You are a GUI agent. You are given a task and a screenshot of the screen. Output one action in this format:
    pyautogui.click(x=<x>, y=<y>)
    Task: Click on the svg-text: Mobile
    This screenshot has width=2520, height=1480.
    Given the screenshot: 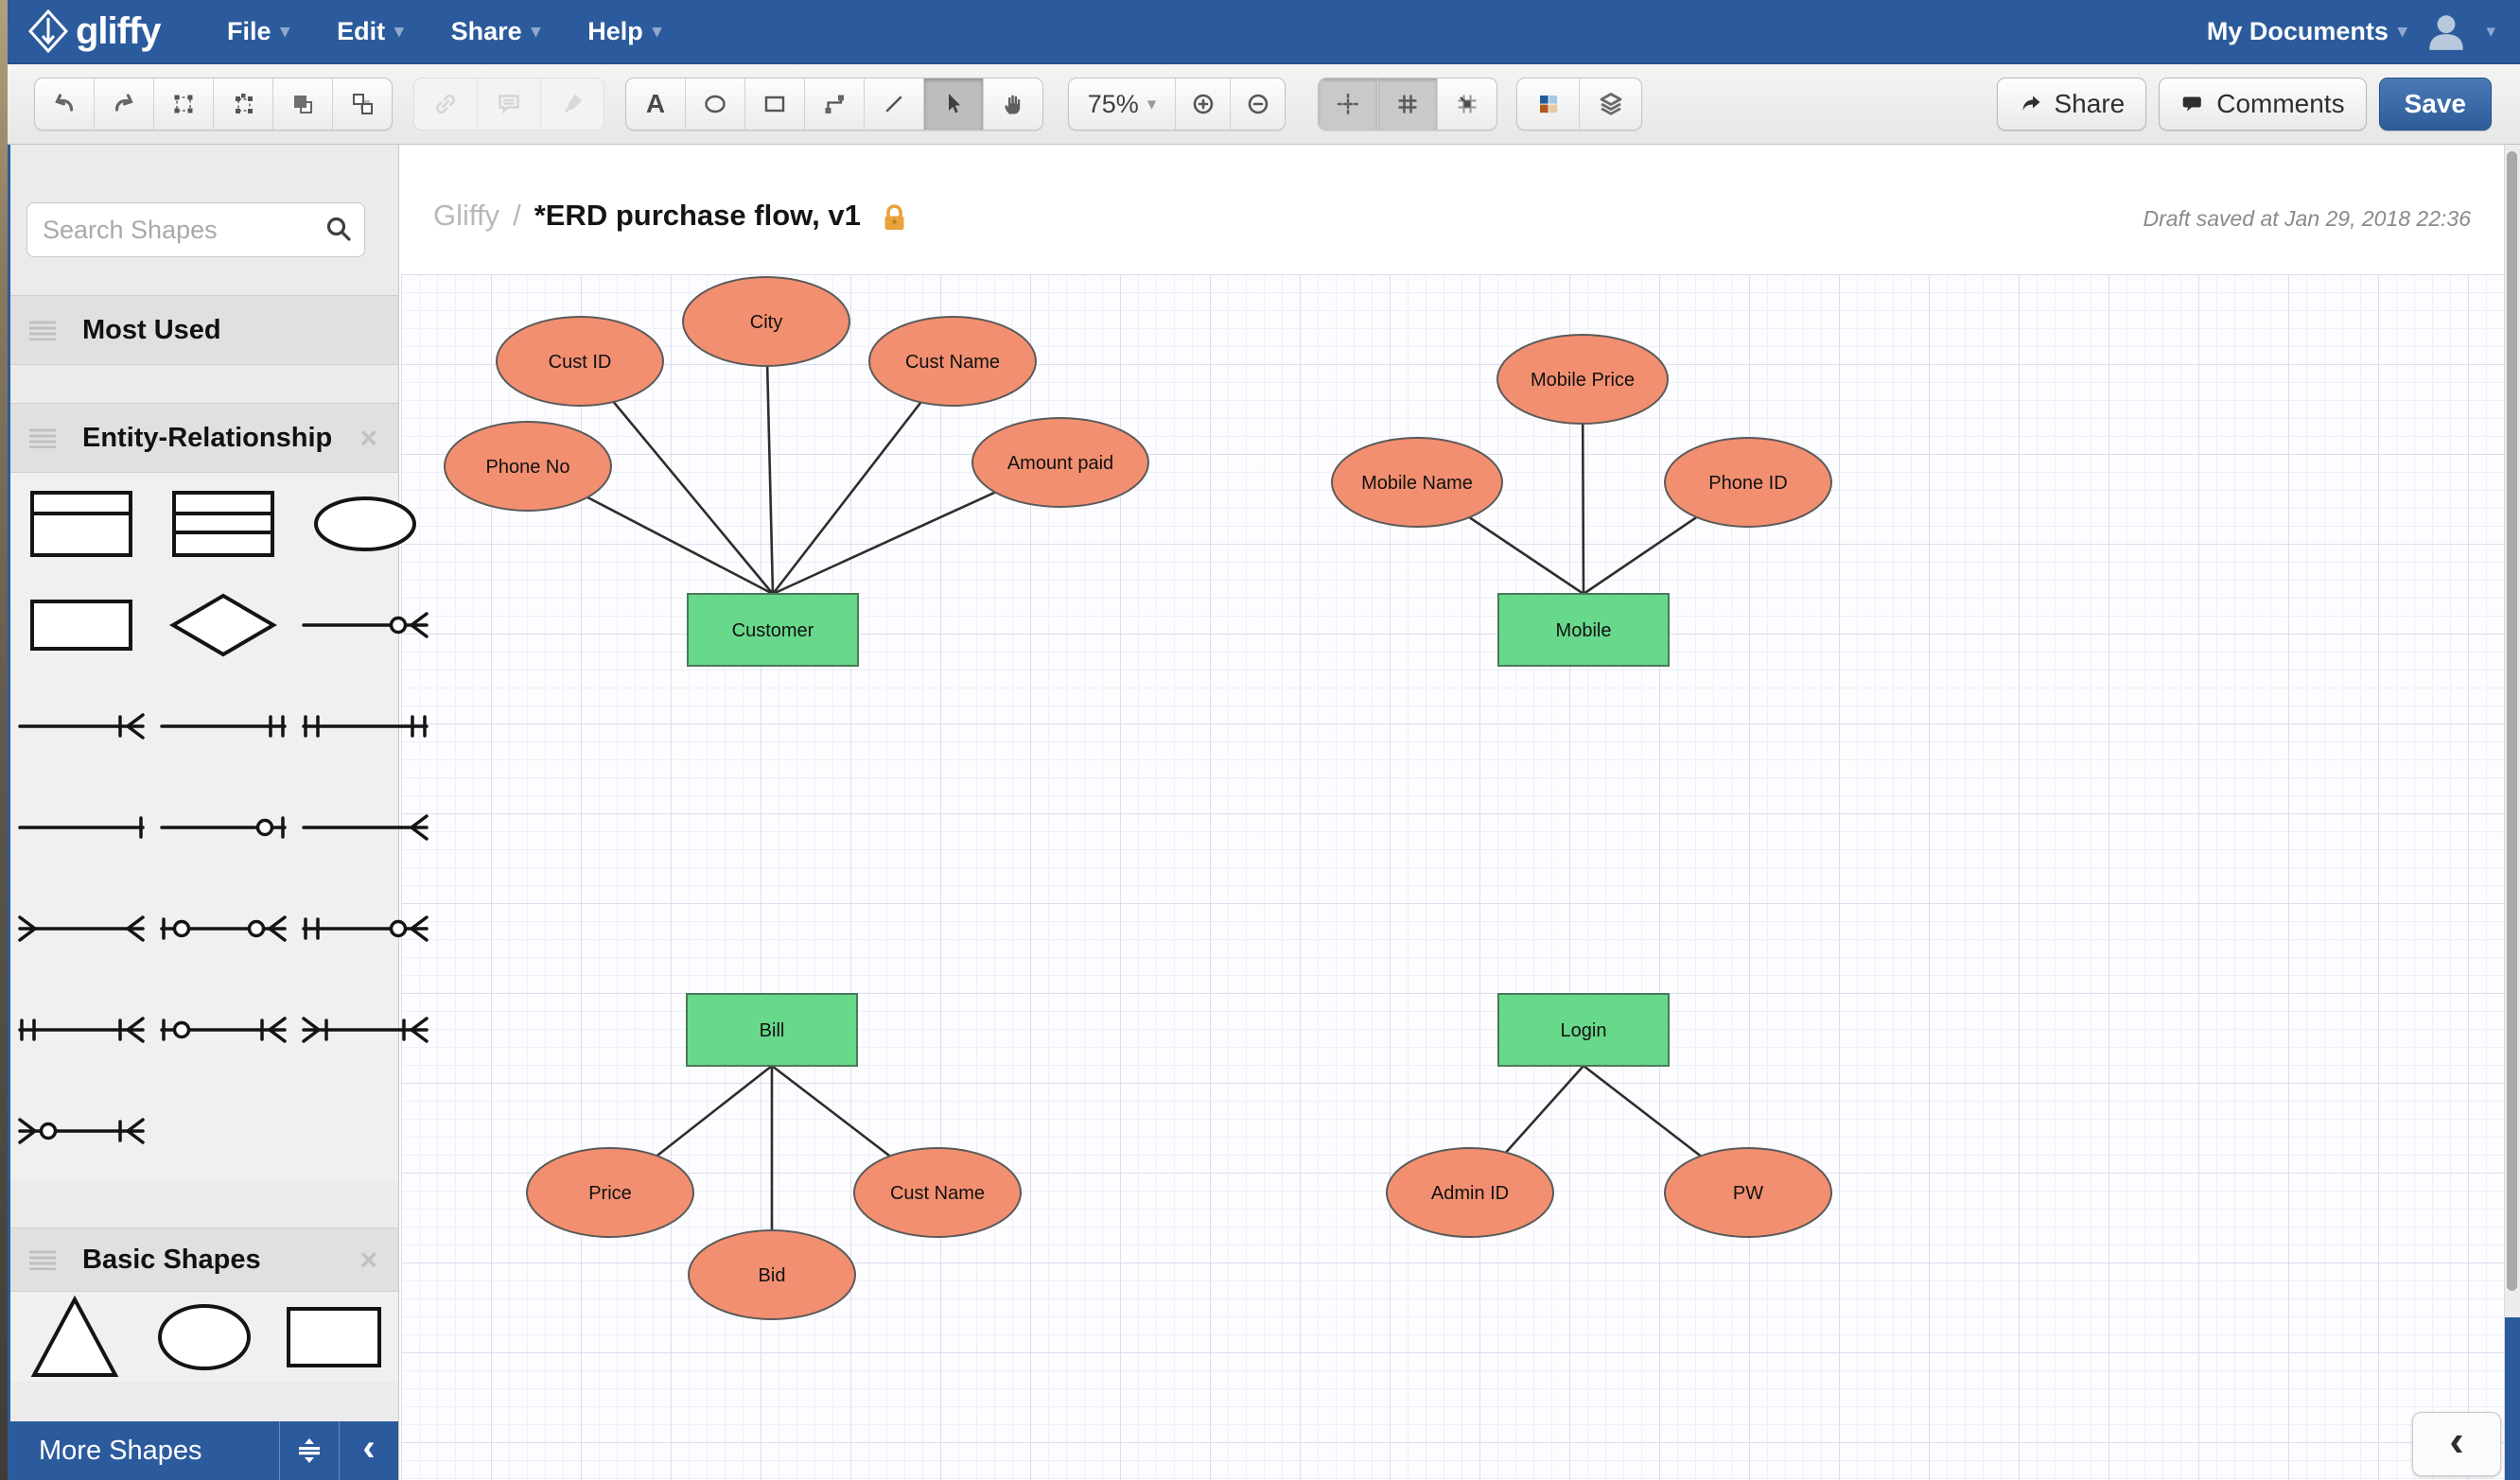 What is the action you would take?
    pyautogui.click(x=1584, y=630)
    